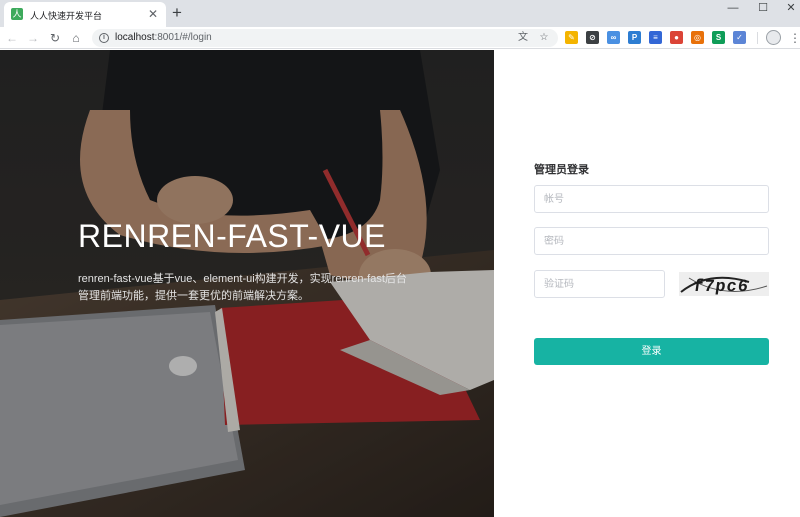  I want to click on ext-5-icon: ≡, so click(655, 37).